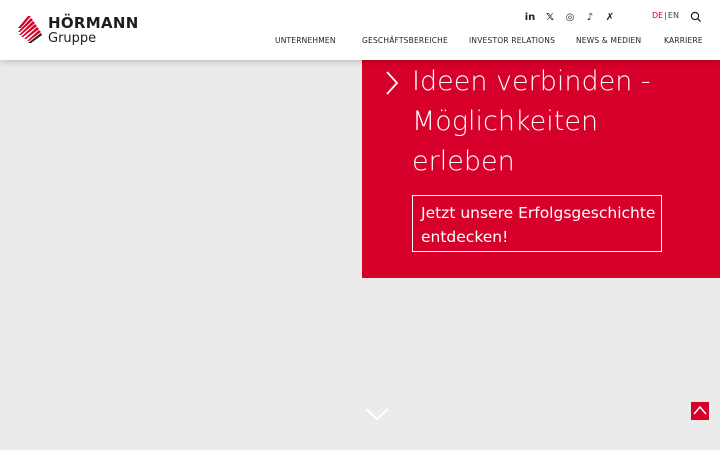  Describe the element at coordinates (657, 15) in the screenshot. I see `lang-de-link: DE` at that location.